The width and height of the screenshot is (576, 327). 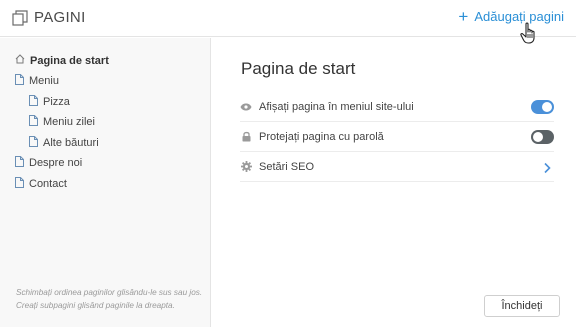 I want to click on plus-icon: +, so click(x=463, y=16).